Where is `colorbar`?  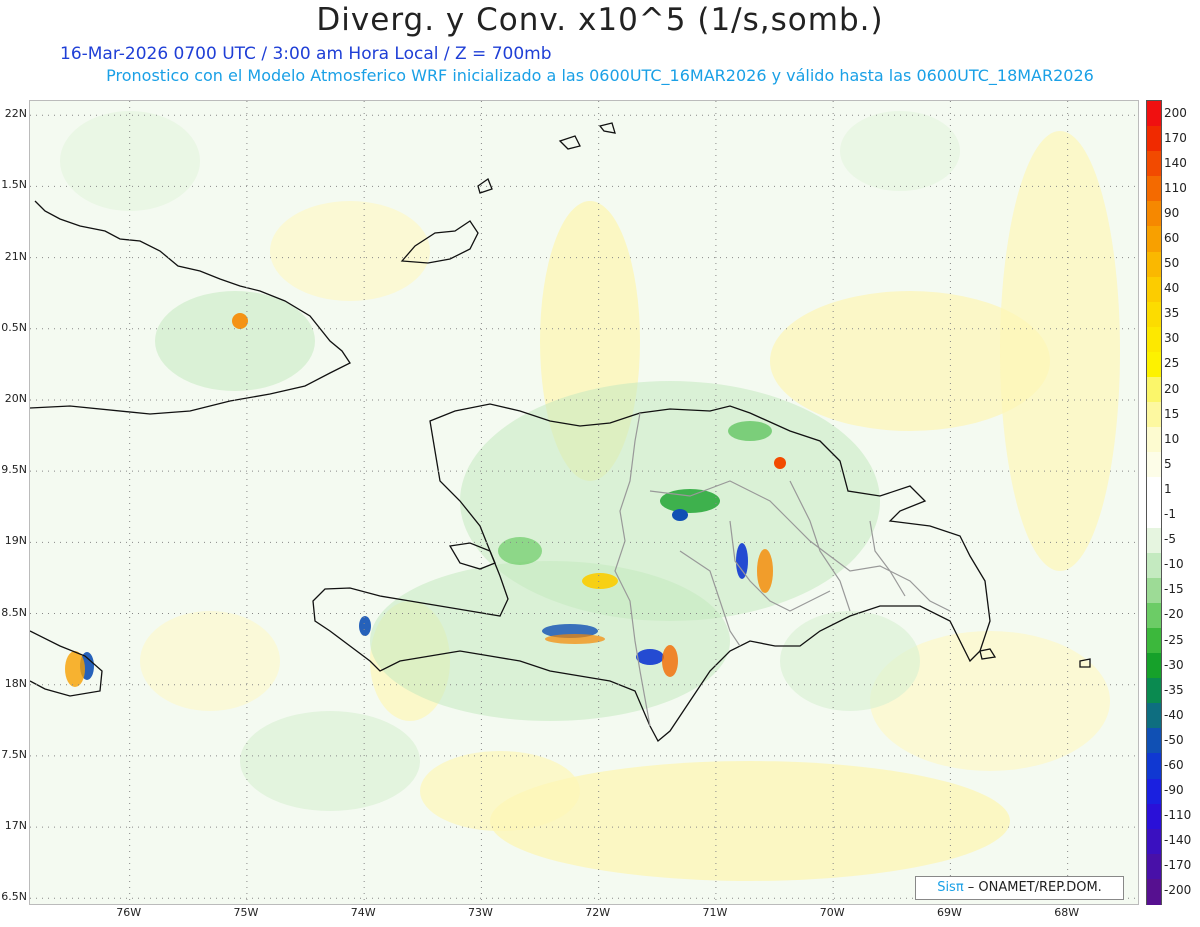 colorbar is located at coordinates (1154, 502).